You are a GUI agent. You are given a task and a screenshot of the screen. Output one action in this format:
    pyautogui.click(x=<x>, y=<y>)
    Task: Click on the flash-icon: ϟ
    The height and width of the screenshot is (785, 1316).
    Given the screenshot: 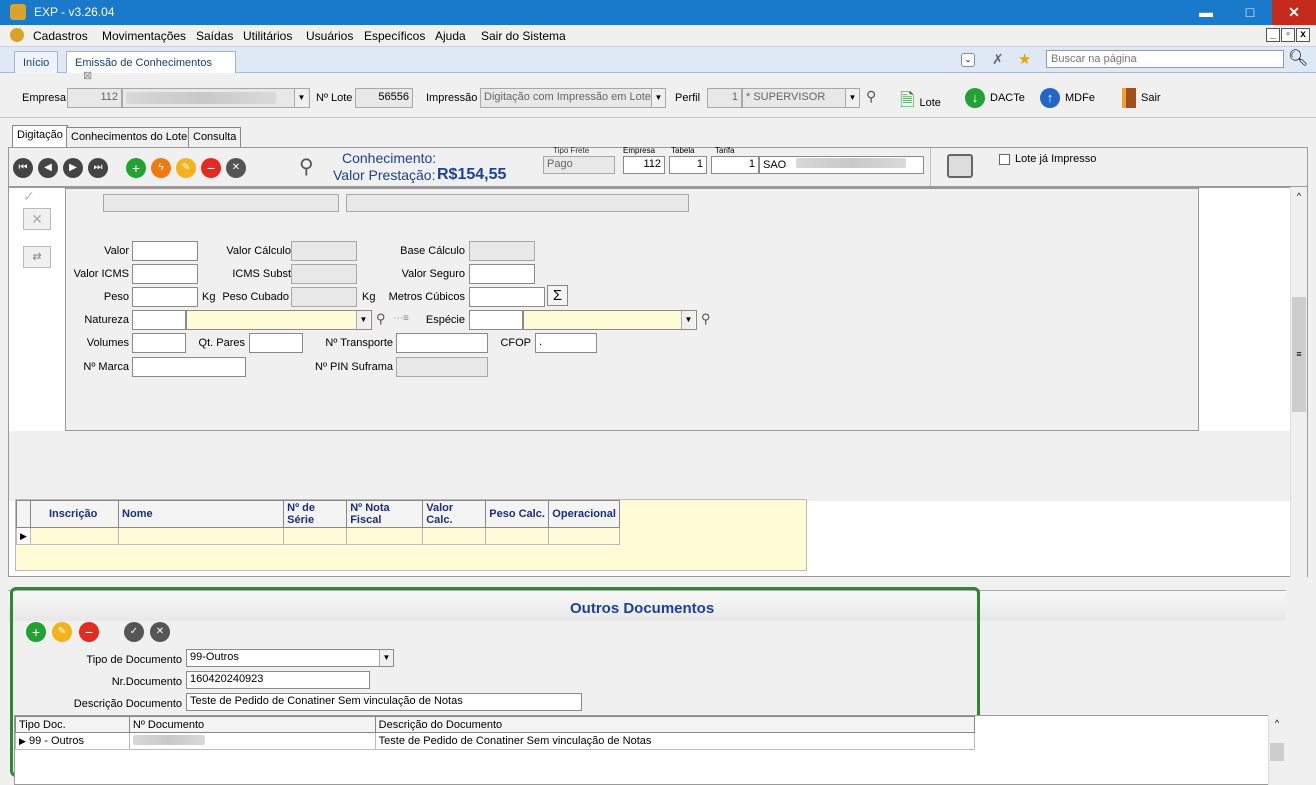 What is the action you would take?
    pyautogui.click(x=161, y=168)
    